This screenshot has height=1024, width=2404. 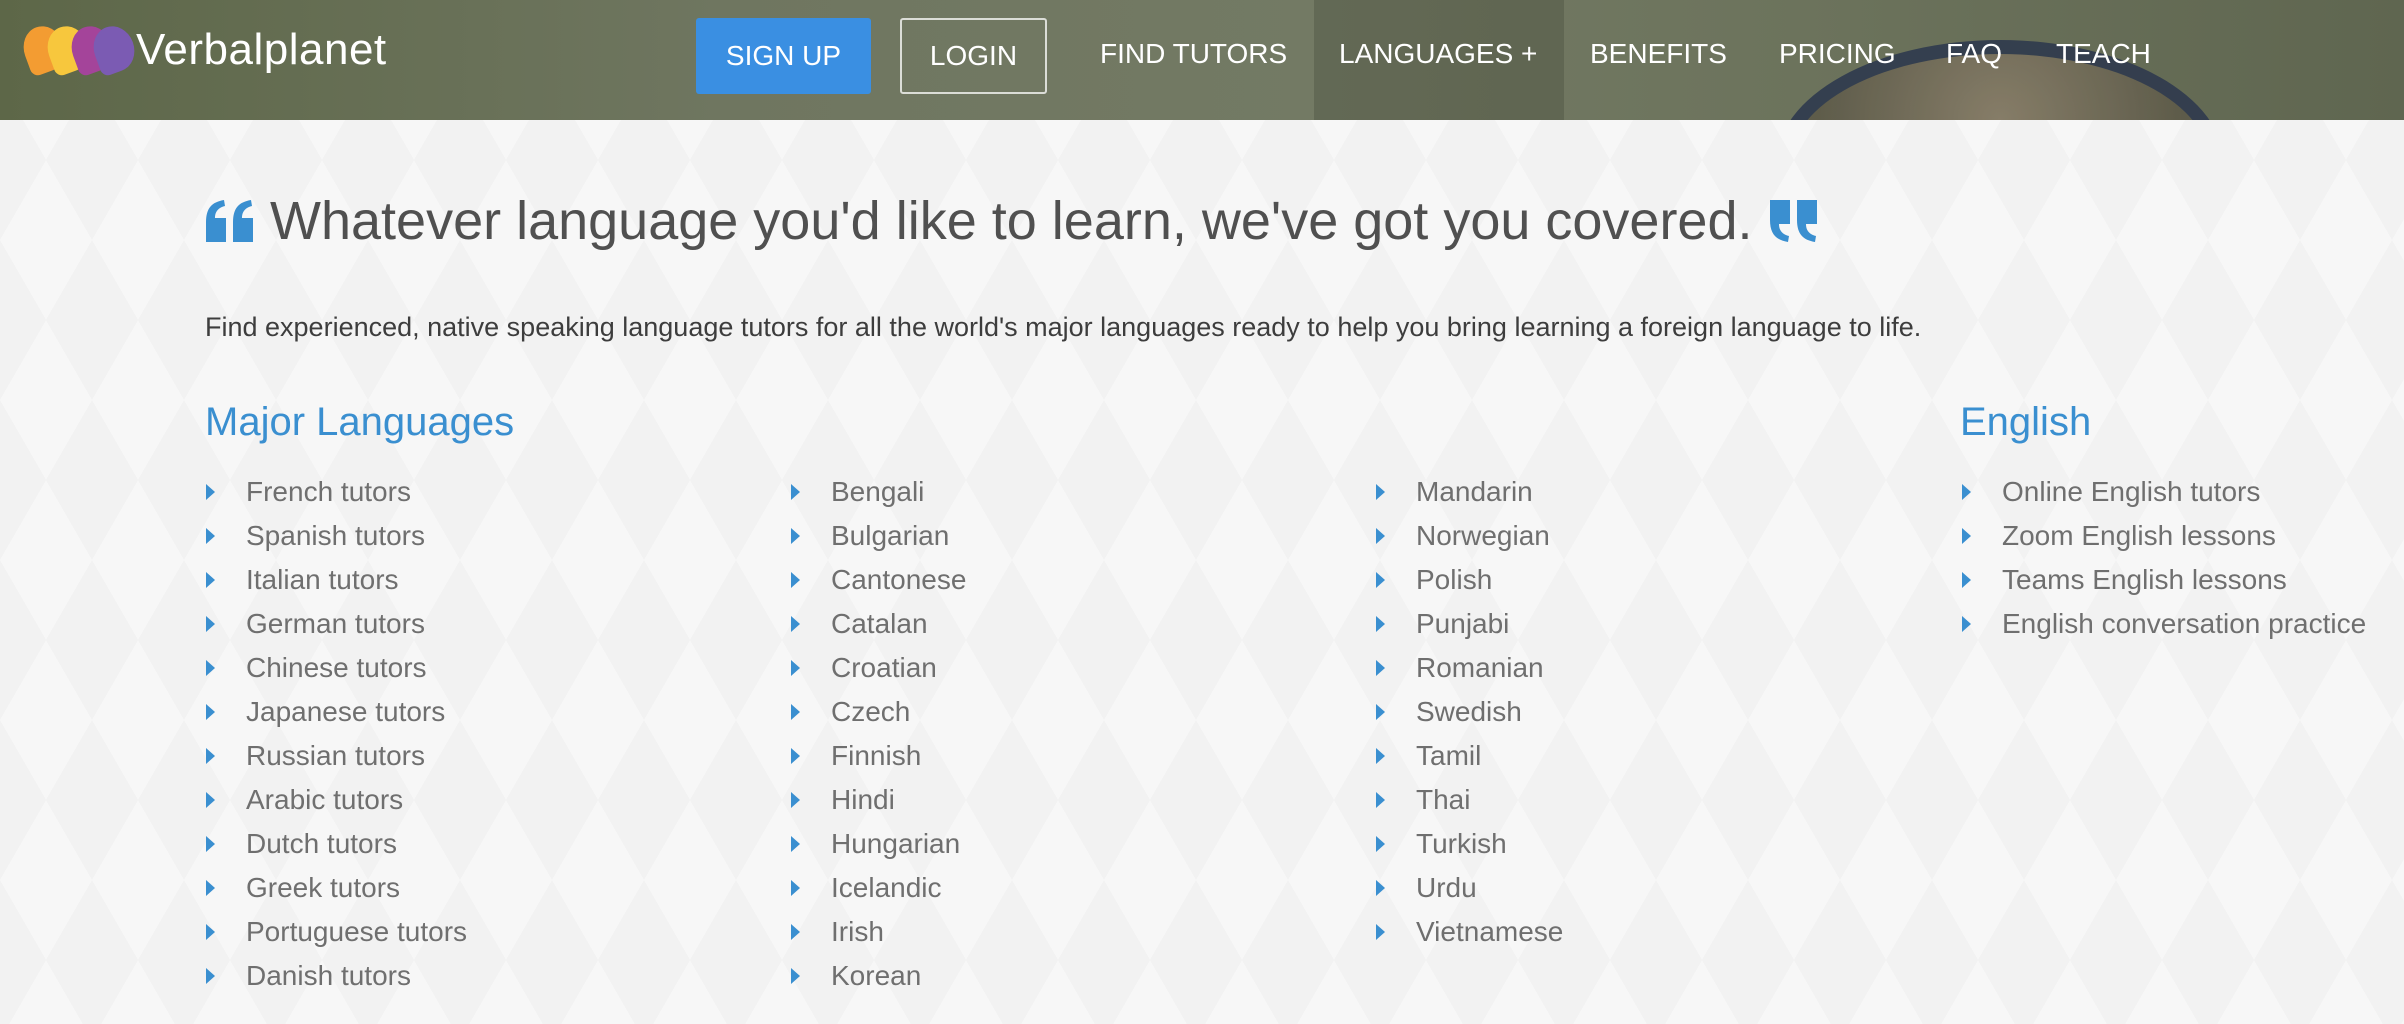 I want to click on list-item: Bulgarian, so click(x=877, y=536).